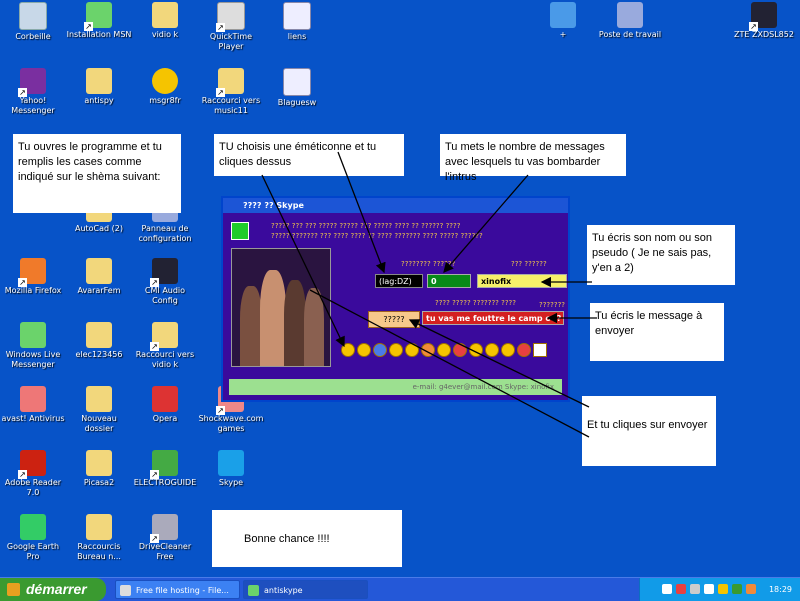 The image size is (800, 601). I want to click on task-label: antiskype, so click(283, 590).